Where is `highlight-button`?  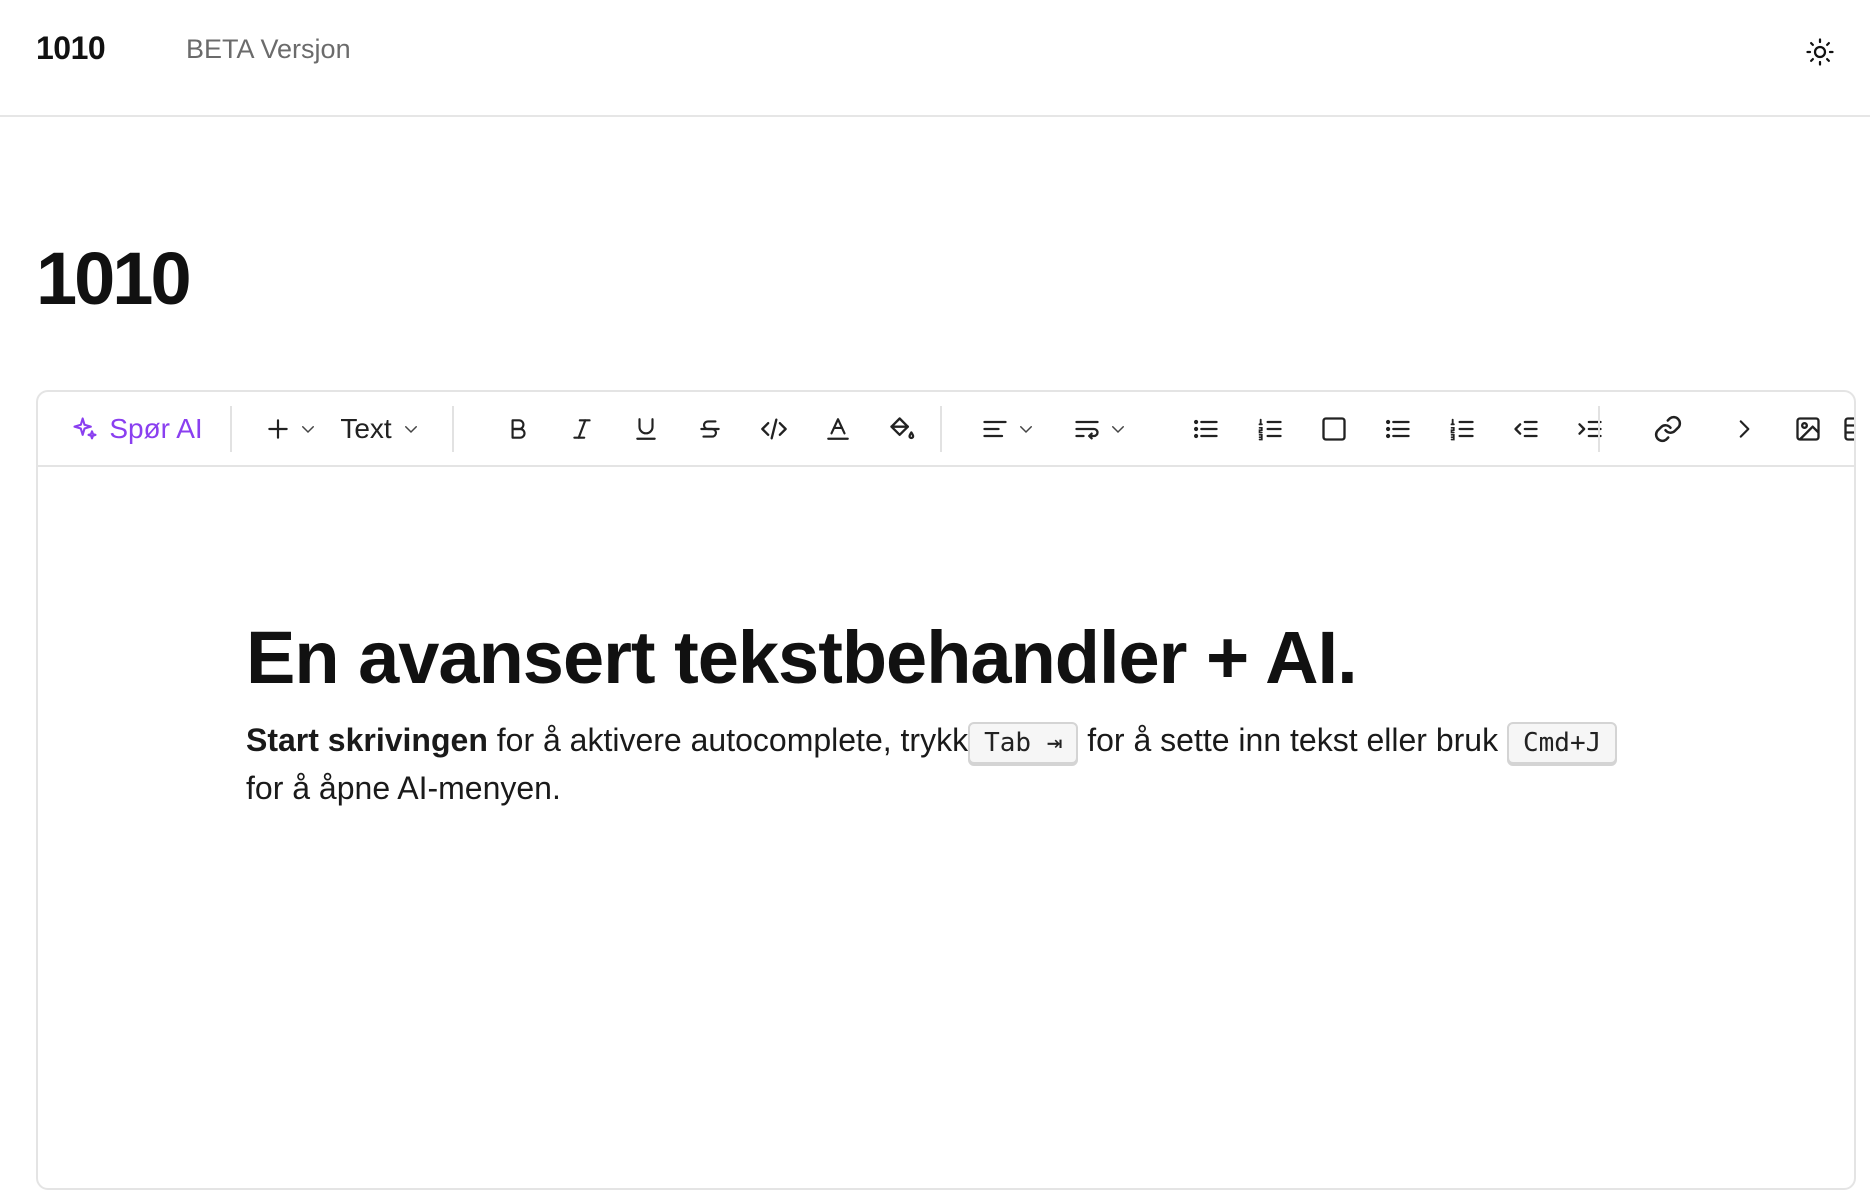 highlight-button is located at coordinates (902, 429).